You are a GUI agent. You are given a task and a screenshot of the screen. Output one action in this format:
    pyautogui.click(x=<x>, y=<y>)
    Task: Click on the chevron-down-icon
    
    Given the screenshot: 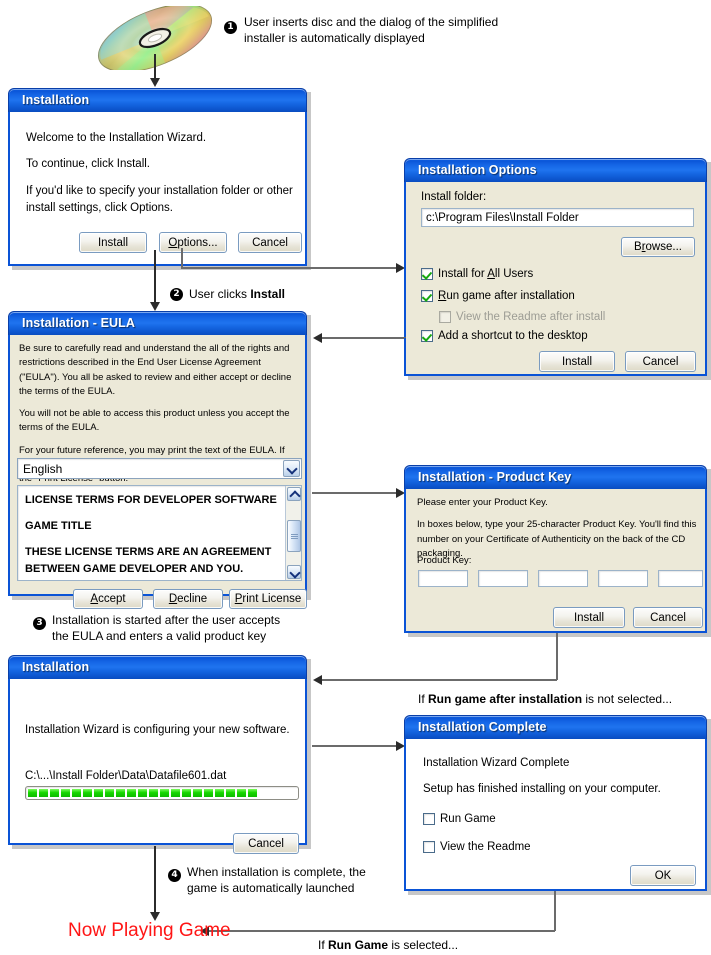 What is the action you would take?
    pyautogui.click(x=291, y=468)
    